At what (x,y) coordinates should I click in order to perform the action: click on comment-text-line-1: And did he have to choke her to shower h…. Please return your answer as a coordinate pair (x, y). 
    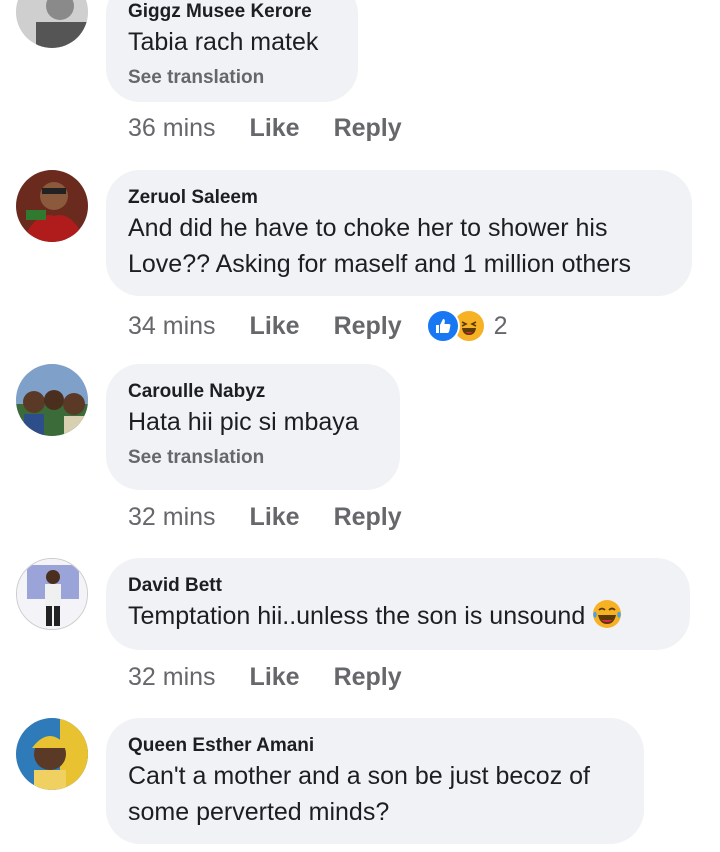
    Looking at the image, I should click on (368, 228).